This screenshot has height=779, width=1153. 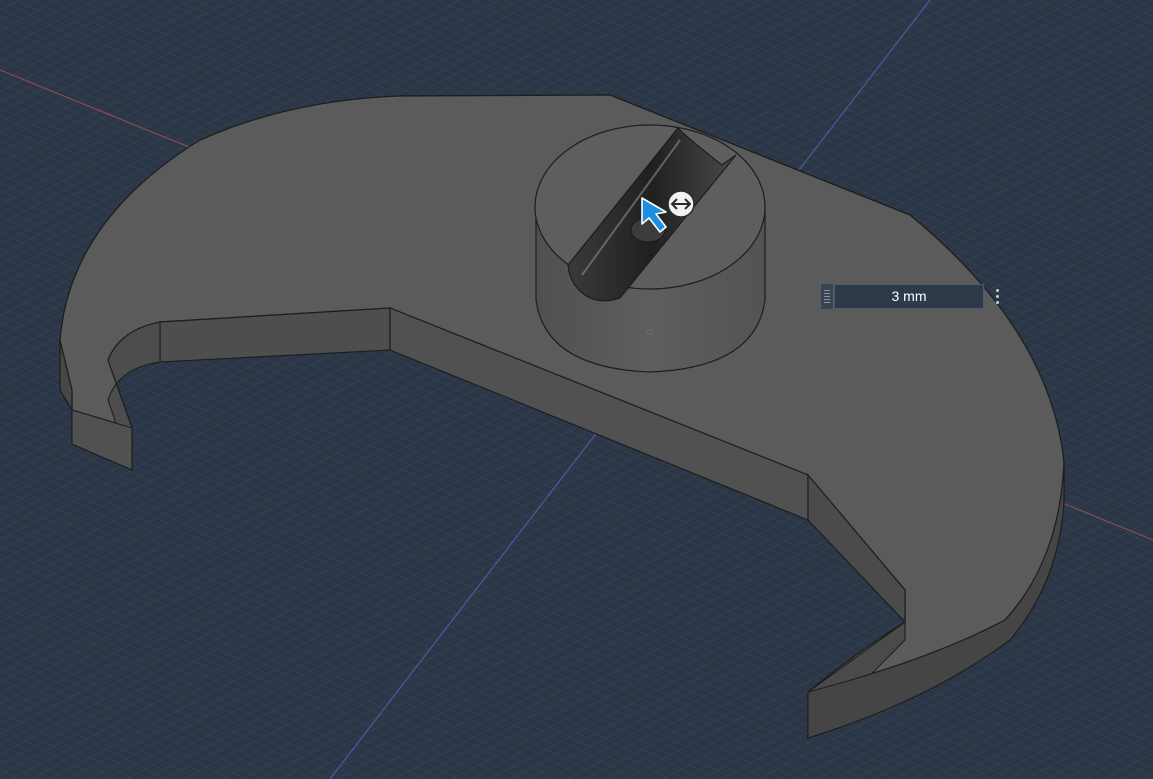 What do you see at coordinates (650, 248) in the screenshot?
I see `cylinder-boss` at bounding box center [650, 248].